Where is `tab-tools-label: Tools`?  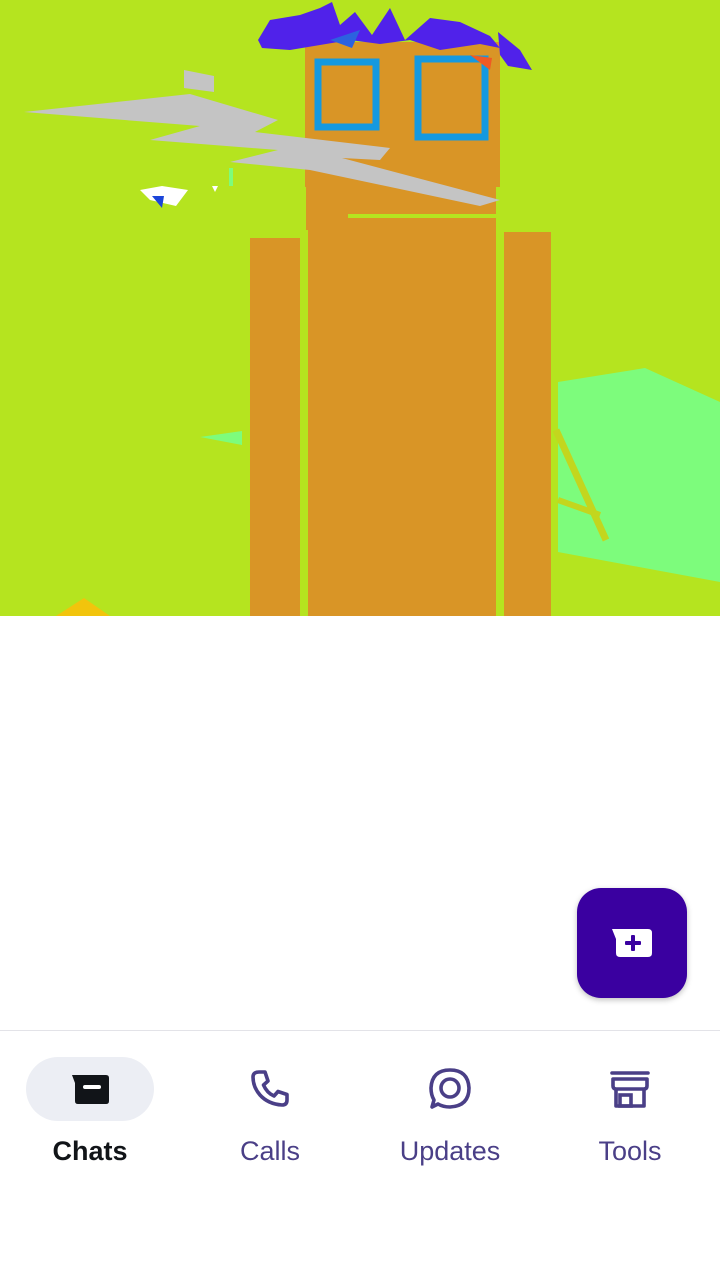
tab-tools-label: Tools is located at coordinates (630, 1151).